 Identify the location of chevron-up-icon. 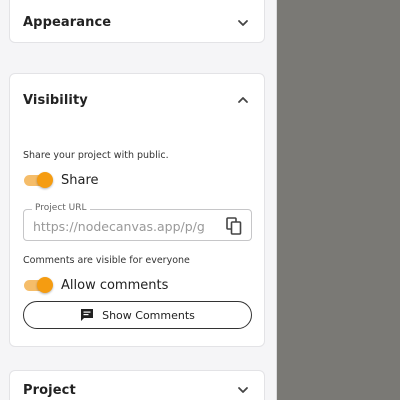
(243, 100).